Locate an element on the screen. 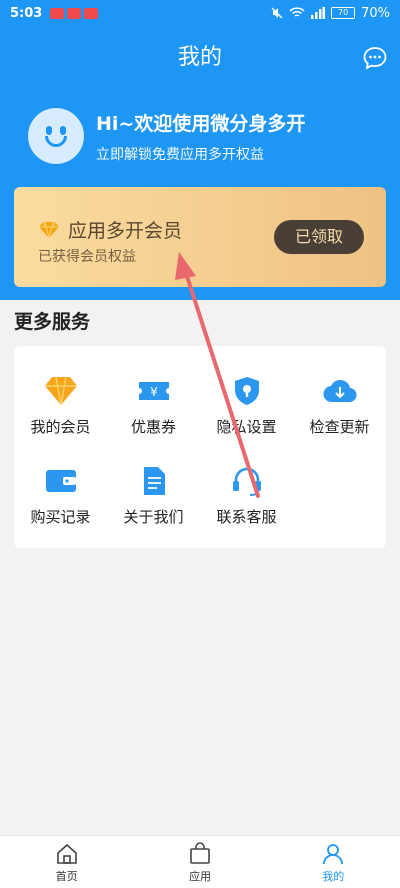 This screenshot has height=888, width=400. profile-section: Hi~欢迎使用微分身多开 立即解锁免费应用多开权益 is located at coordinates (166, 136).